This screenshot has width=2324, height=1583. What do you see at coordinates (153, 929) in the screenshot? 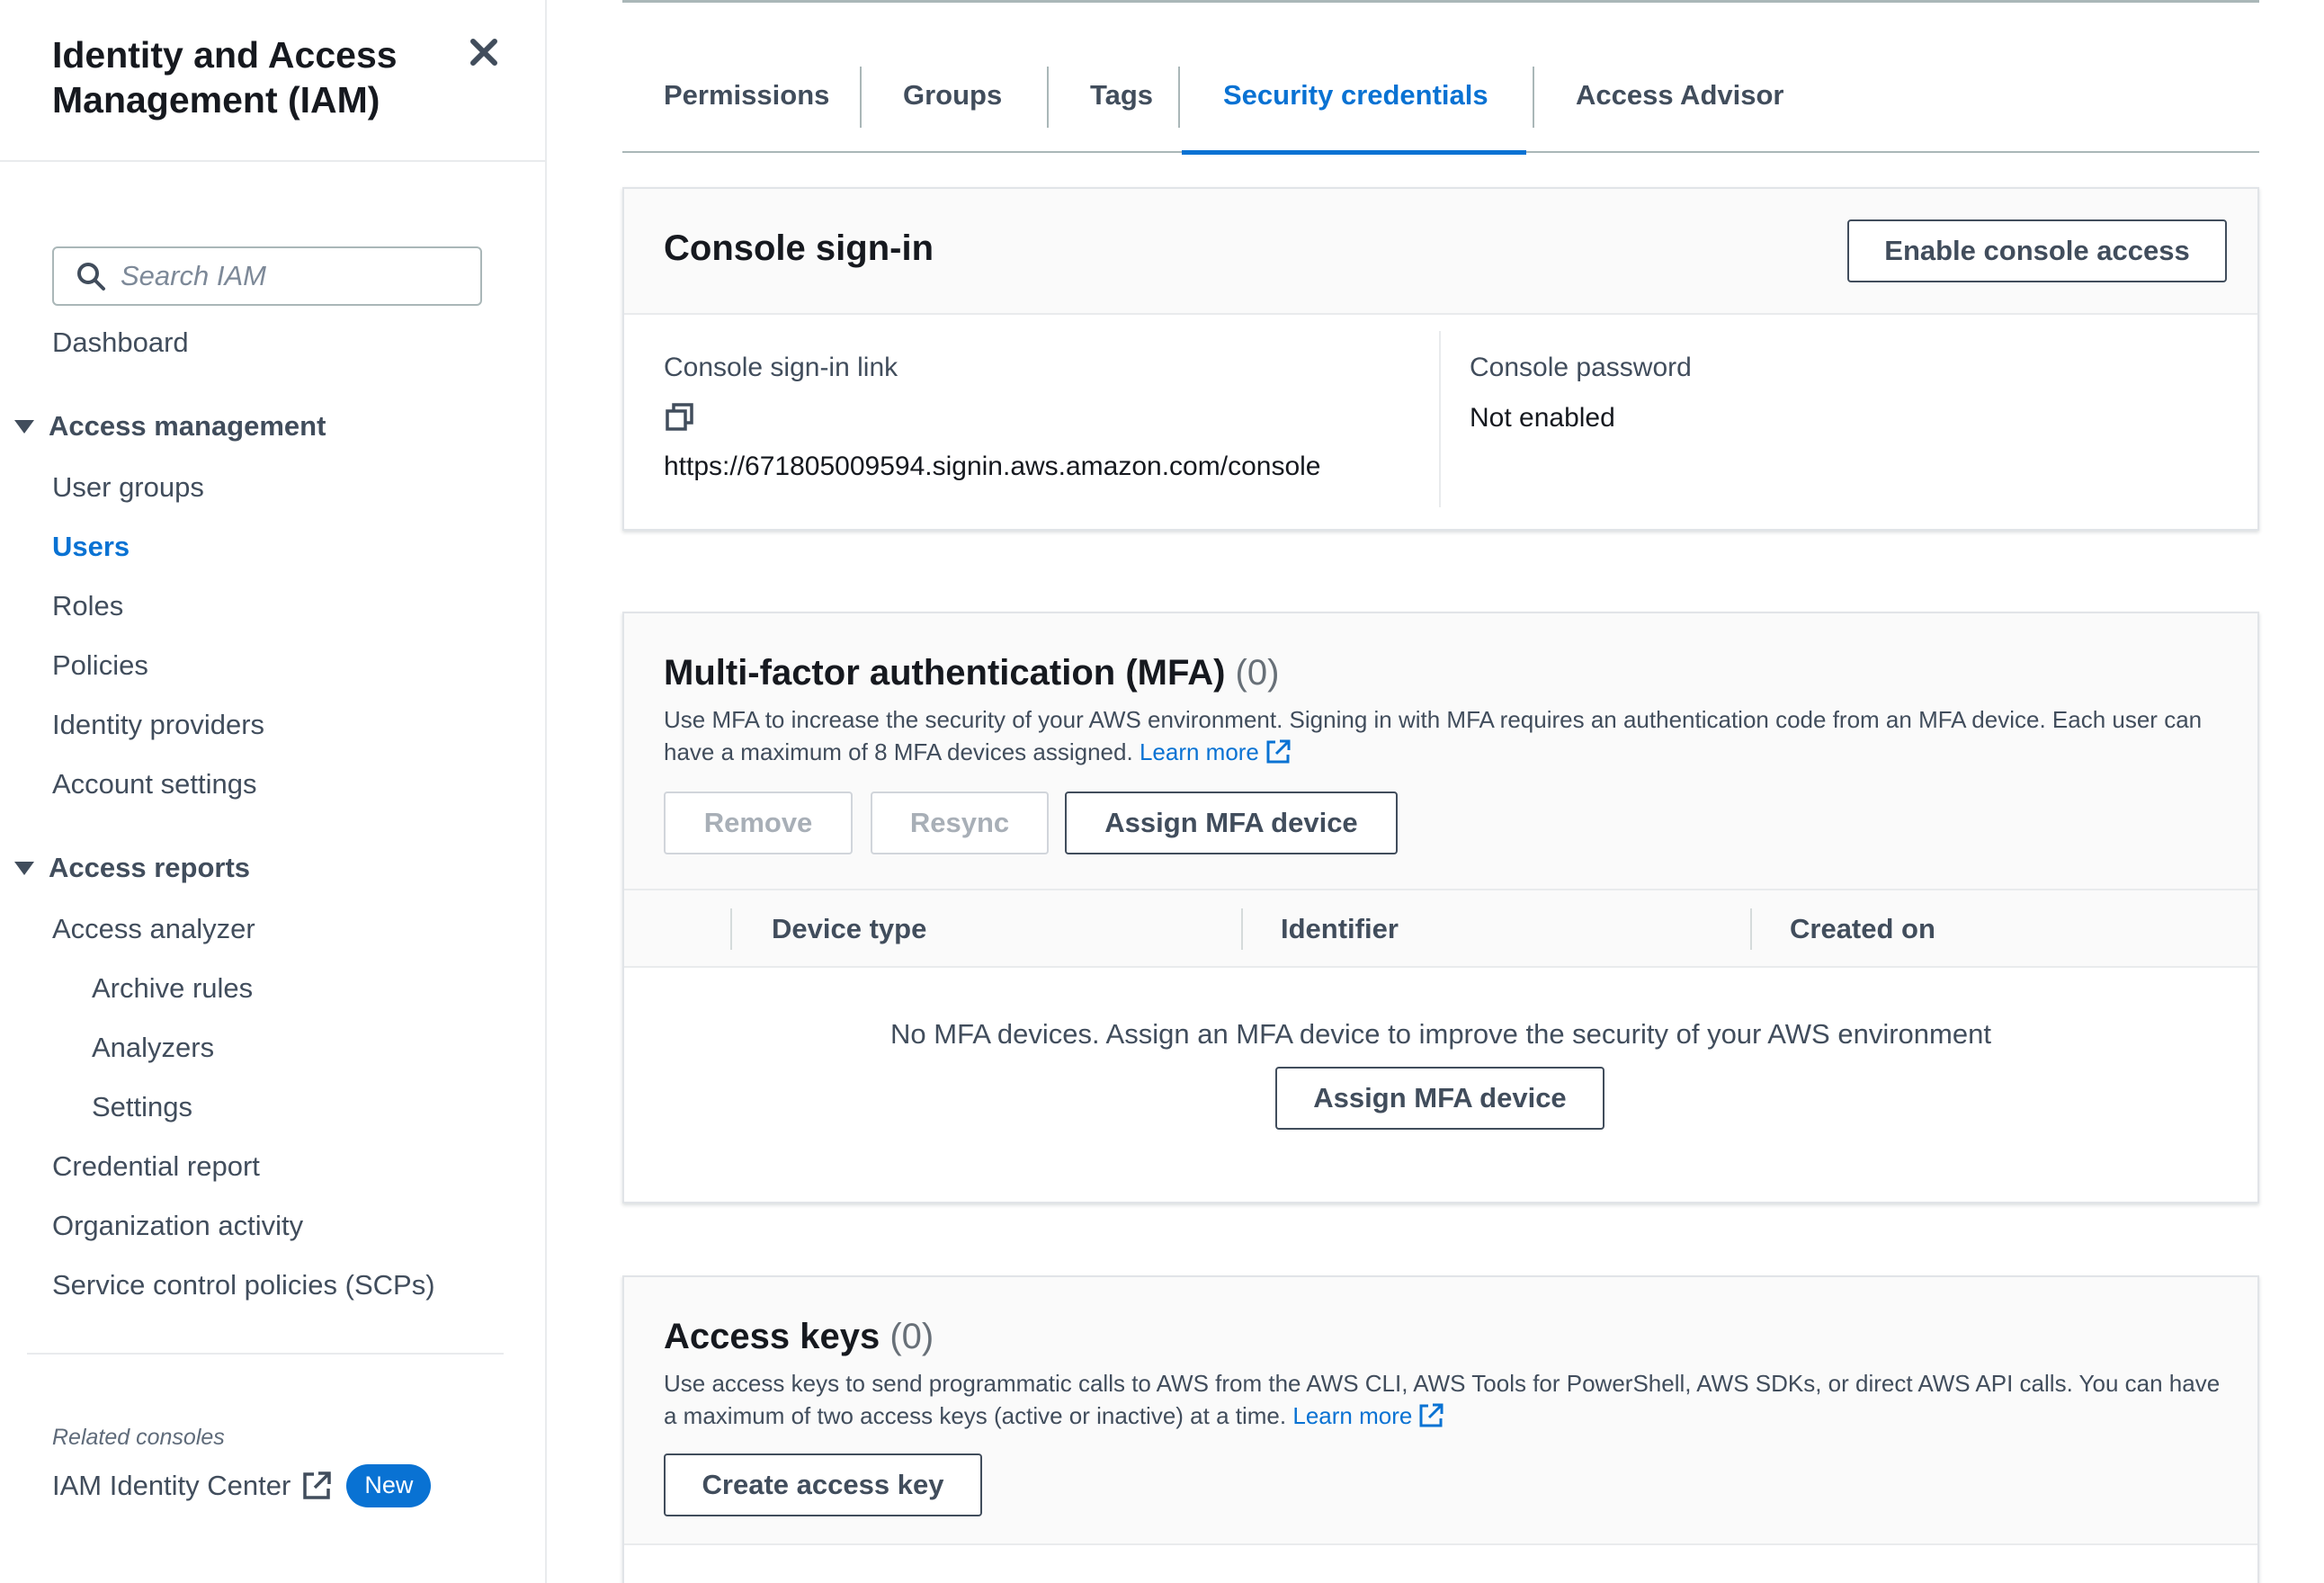
I see `nav-access-analyzer: Access analyzer` at bounding box center [153, 929].